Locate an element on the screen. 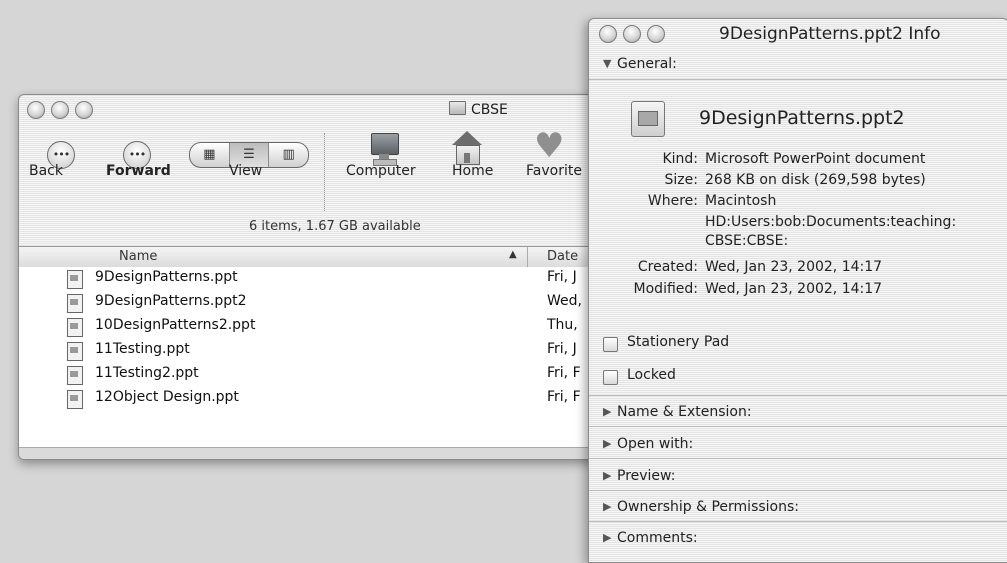 This screenshot has width=1007, height=563. created-key: Created: is located at coordinates (667, 267).